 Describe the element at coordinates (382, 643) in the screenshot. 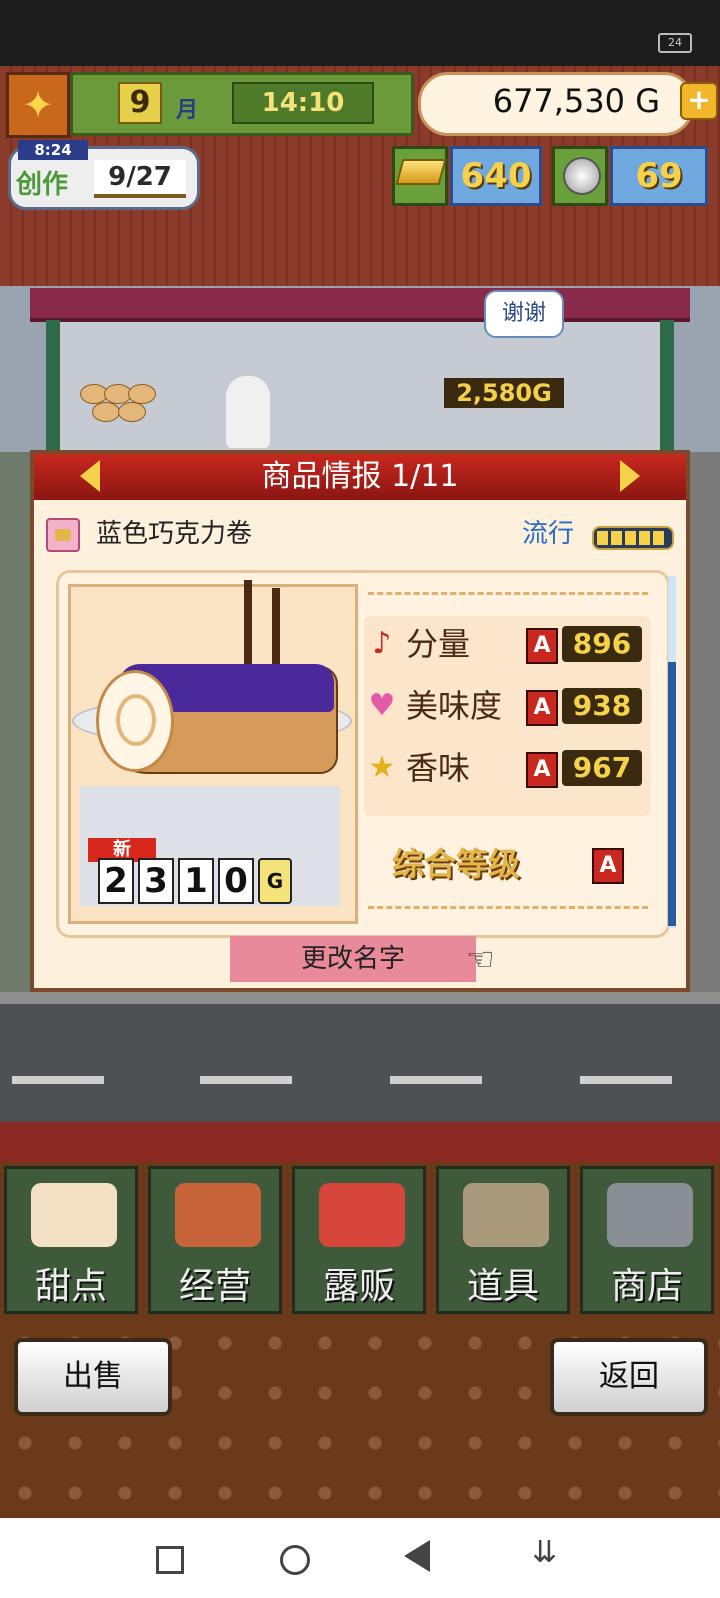

I see `music-note-icon: ♪` at that location.